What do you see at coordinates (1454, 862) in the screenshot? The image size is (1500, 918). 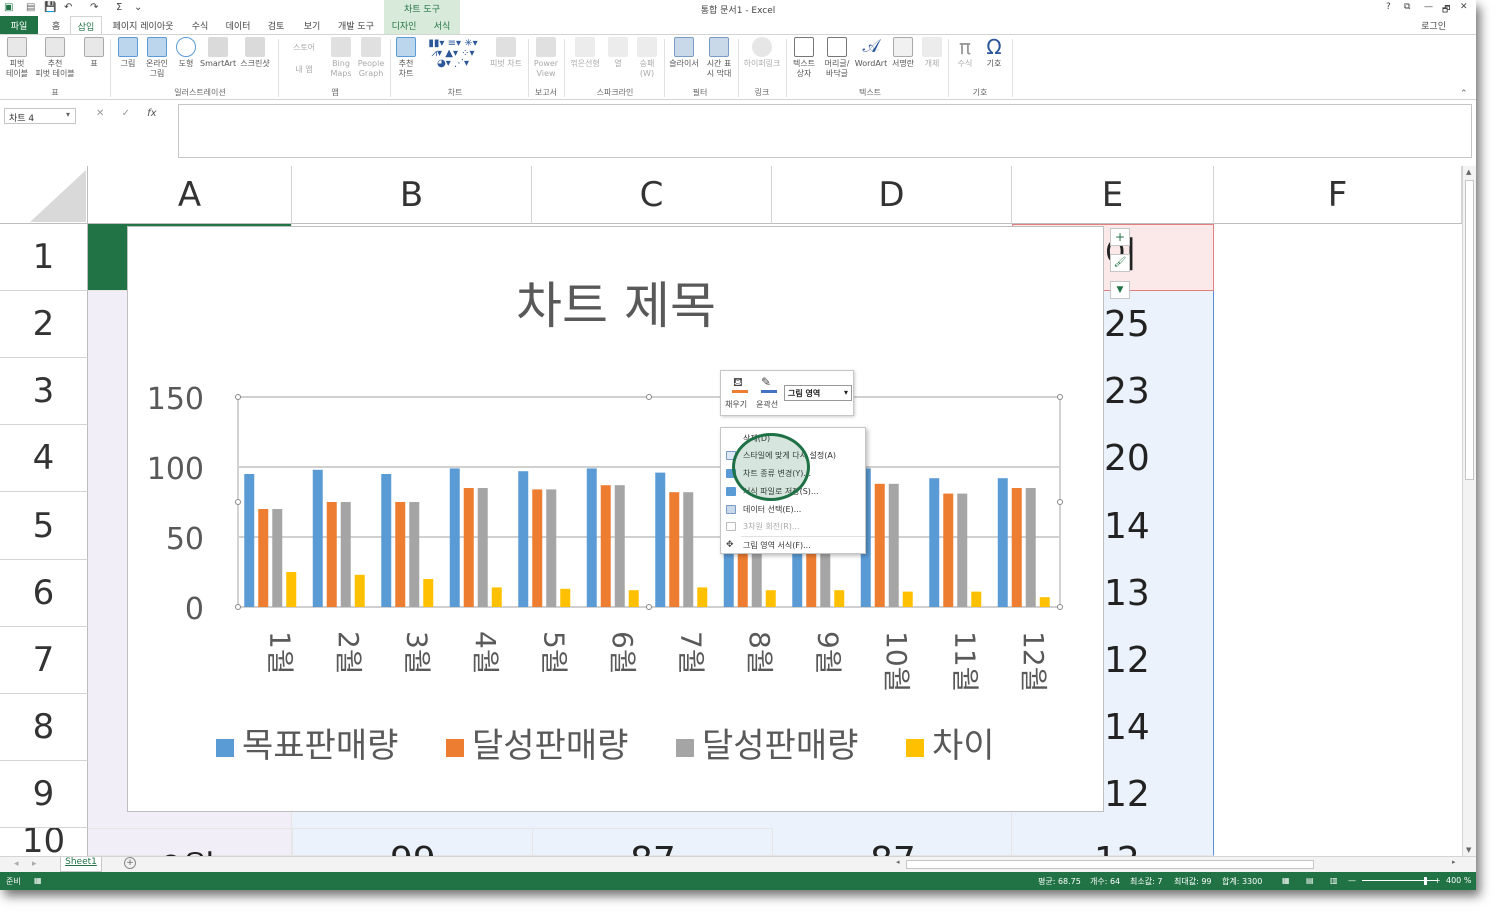 I see `scroll-right-icon: ▸` at bounding box center [1454, 862].